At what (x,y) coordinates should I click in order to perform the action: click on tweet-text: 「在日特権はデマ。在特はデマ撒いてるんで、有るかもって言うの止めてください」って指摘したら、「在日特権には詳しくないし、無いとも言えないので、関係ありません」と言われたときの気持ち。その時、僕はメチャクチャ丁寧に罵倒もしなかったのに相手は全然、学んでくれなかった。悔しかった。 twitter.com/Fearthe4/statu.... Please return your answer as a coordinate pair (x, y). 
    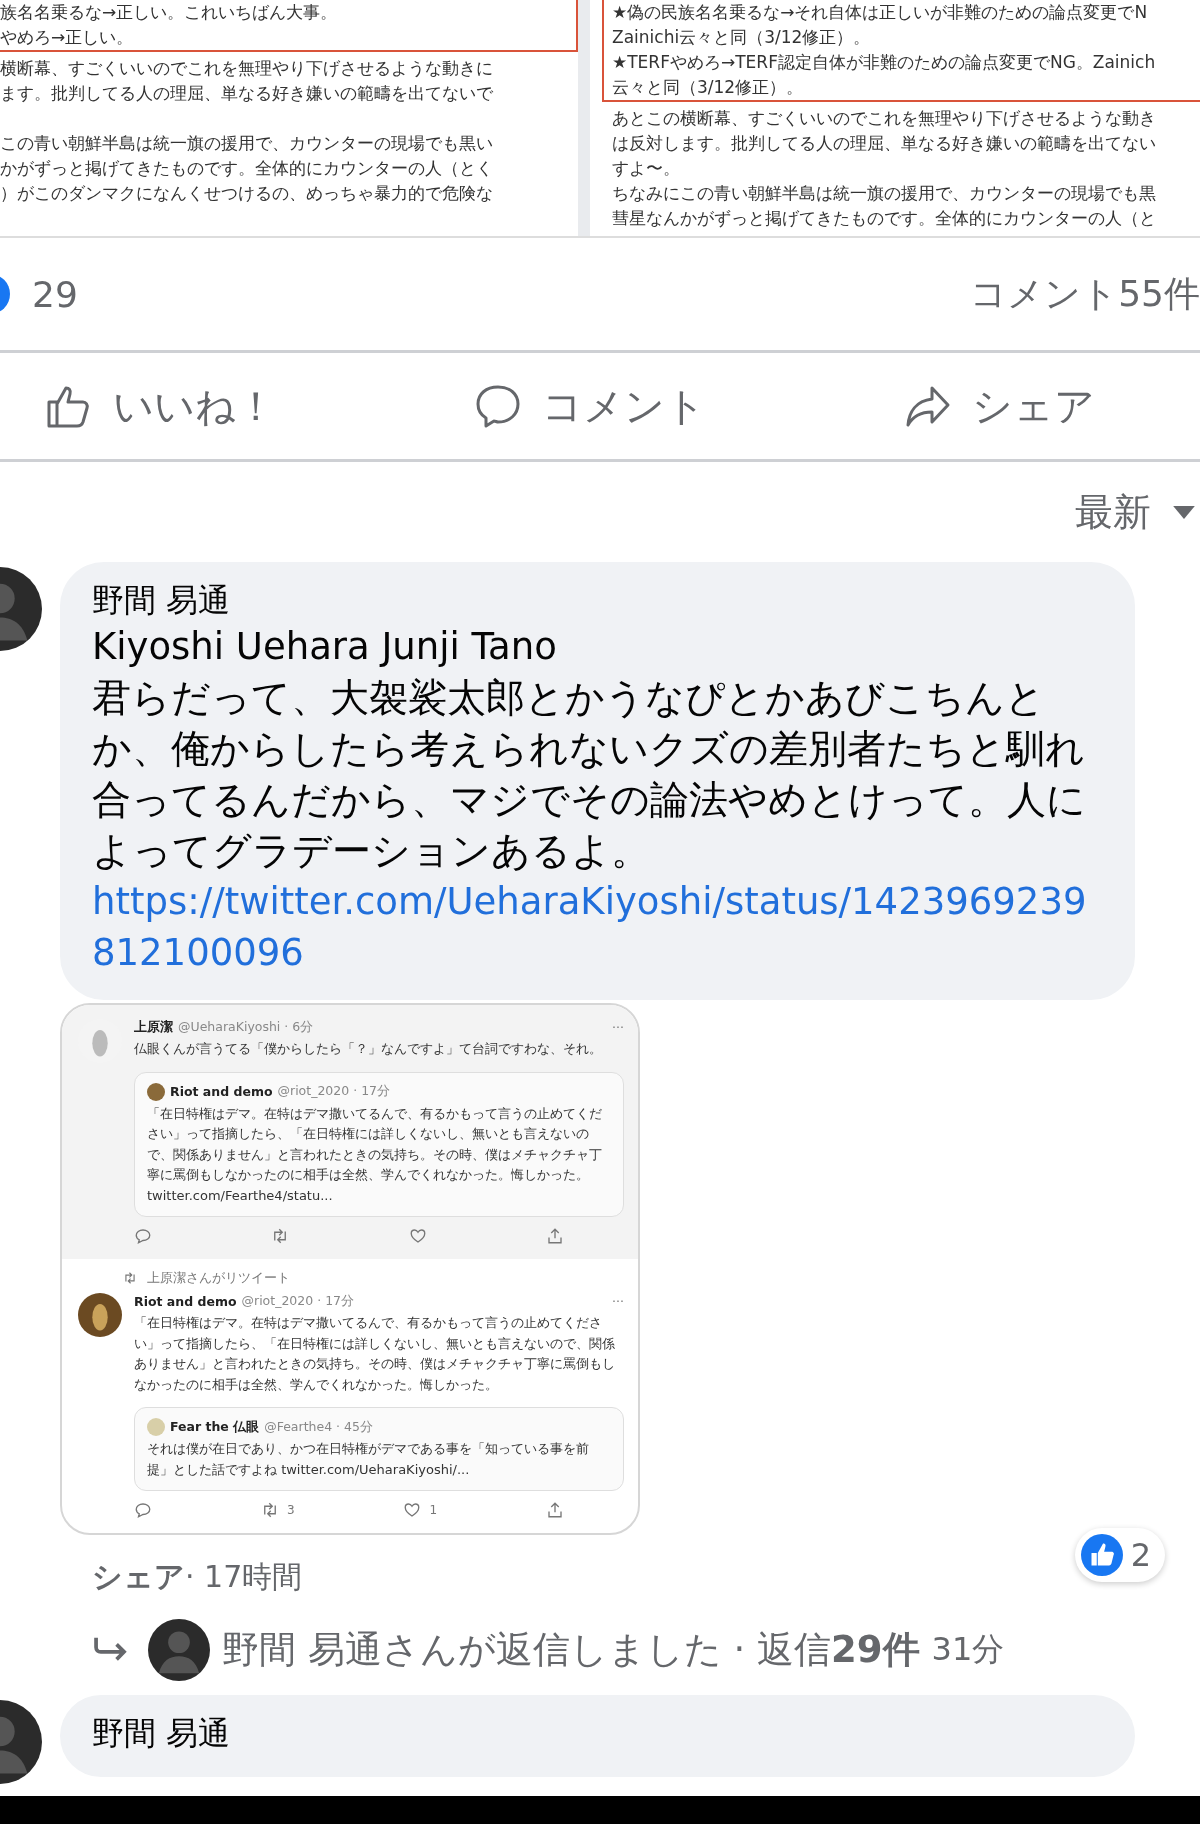
    Looking at the image, I should click on (375, 1154).